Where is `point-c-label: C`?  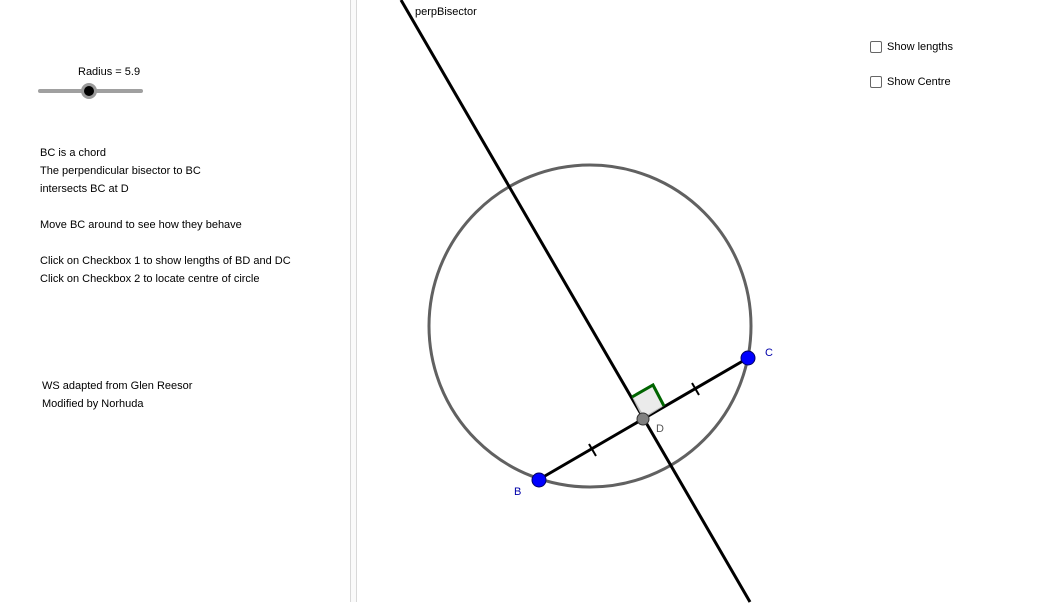 point-c-label: C is located at coordinates (769, 353).